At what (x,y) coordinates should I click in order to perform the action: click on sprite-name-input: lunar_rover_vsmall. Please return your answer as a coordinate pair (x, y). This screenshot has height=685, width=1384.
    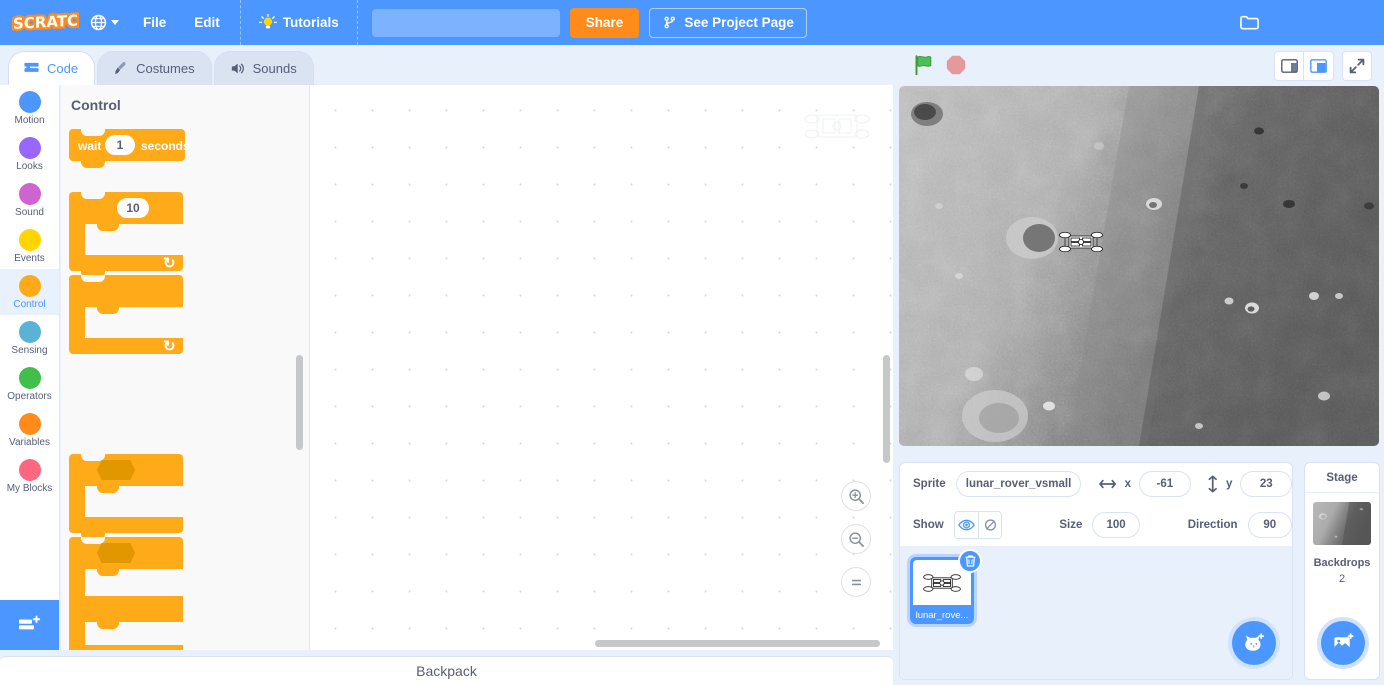
    Looking at the image, I should click on (1018, 484).